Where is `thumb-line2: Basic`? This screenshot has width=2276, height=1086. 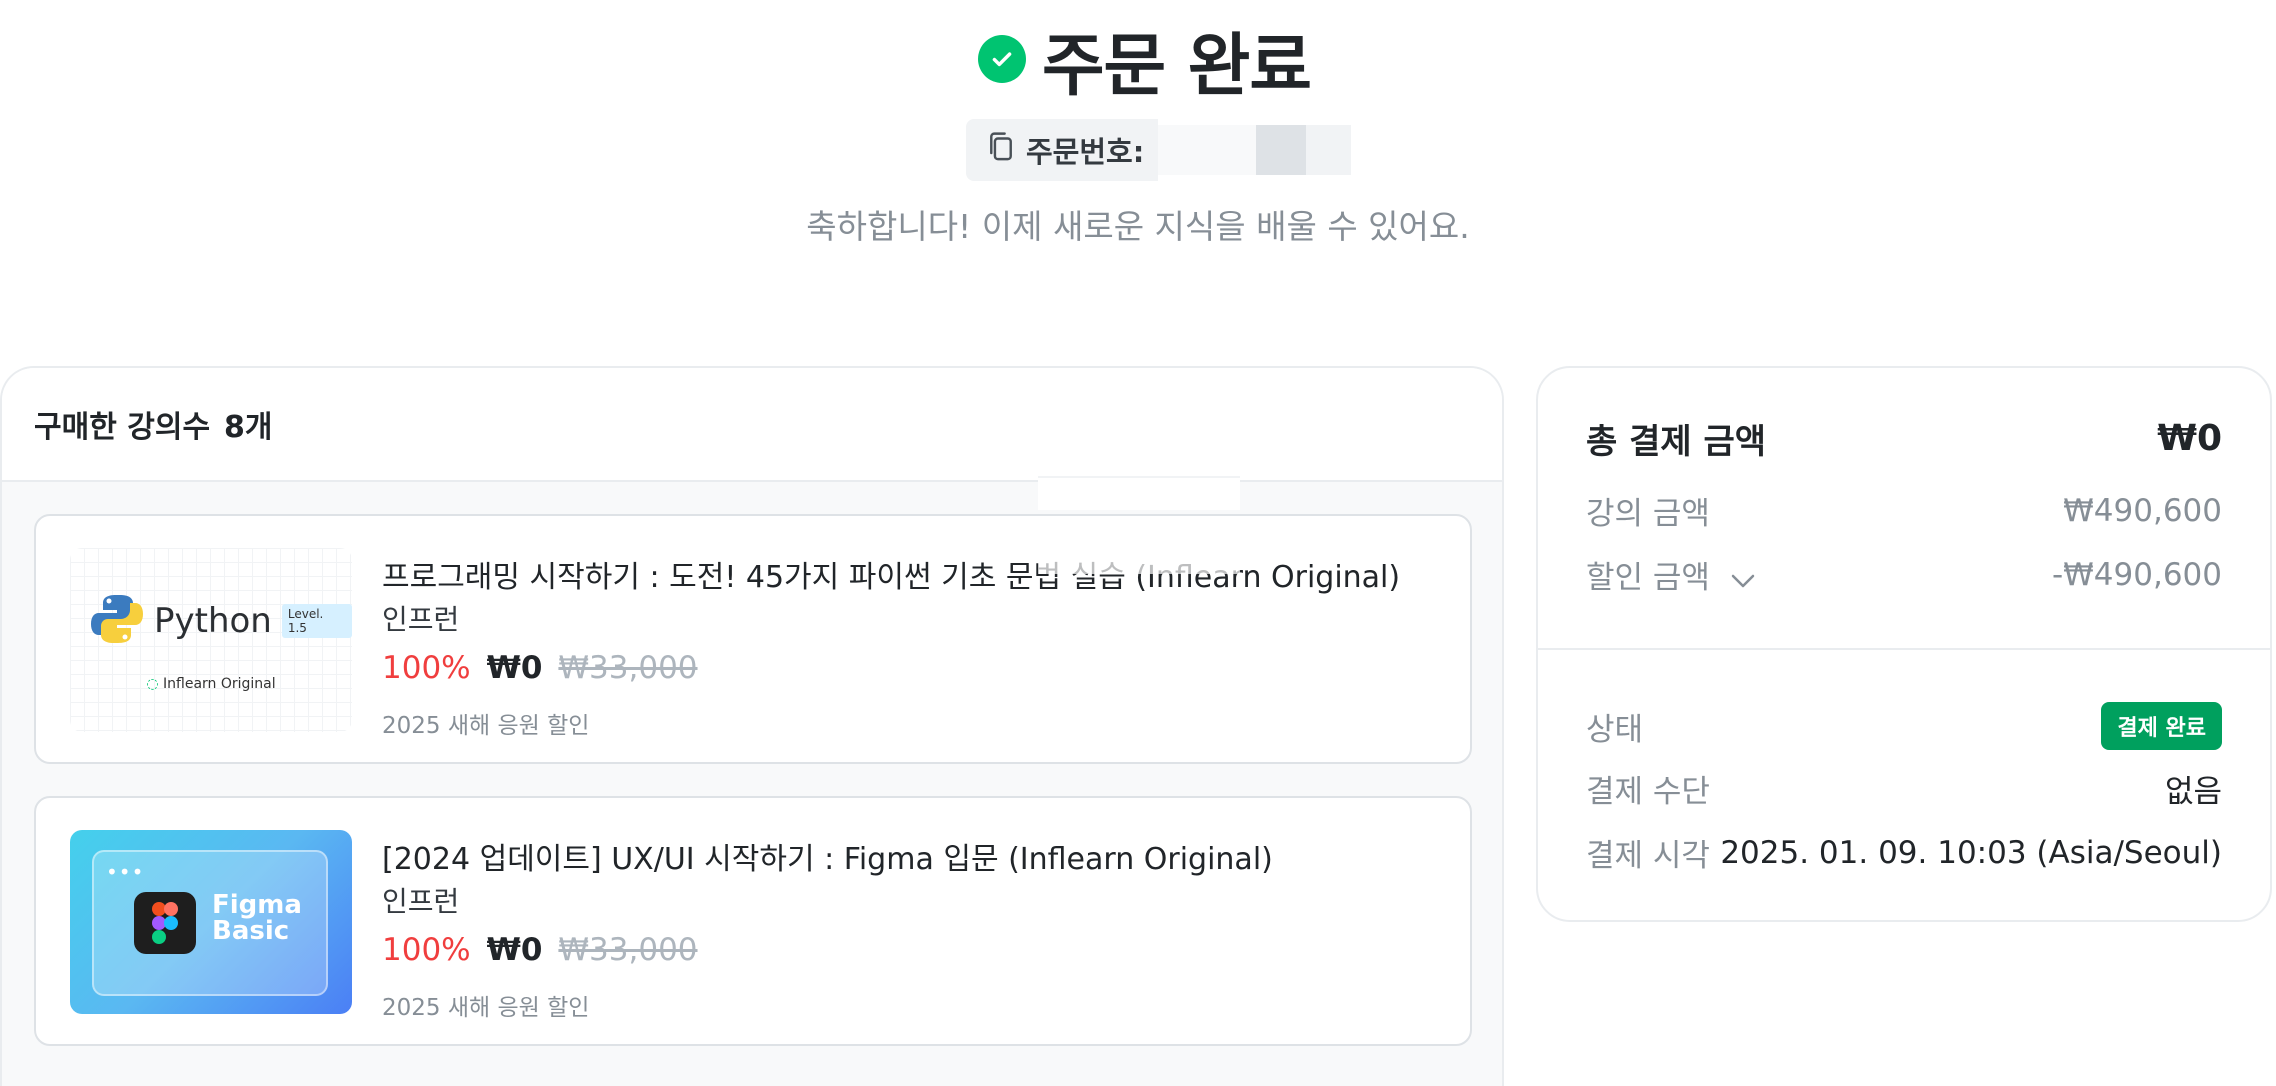
thumb-line2: Basic is located at coordinates (251, 931).